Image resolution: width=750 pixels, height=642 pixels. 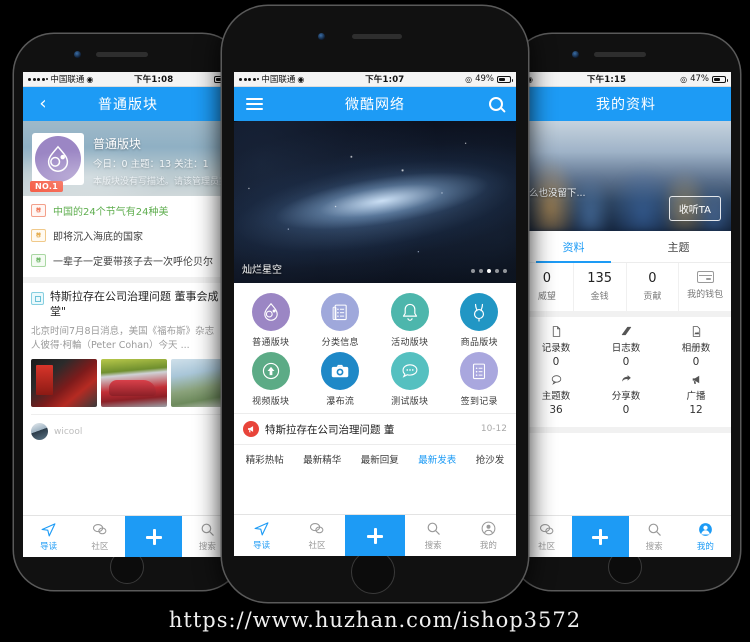 I want to click on count-xiangceshu: 相册数 0, so click(x=696, y=349).